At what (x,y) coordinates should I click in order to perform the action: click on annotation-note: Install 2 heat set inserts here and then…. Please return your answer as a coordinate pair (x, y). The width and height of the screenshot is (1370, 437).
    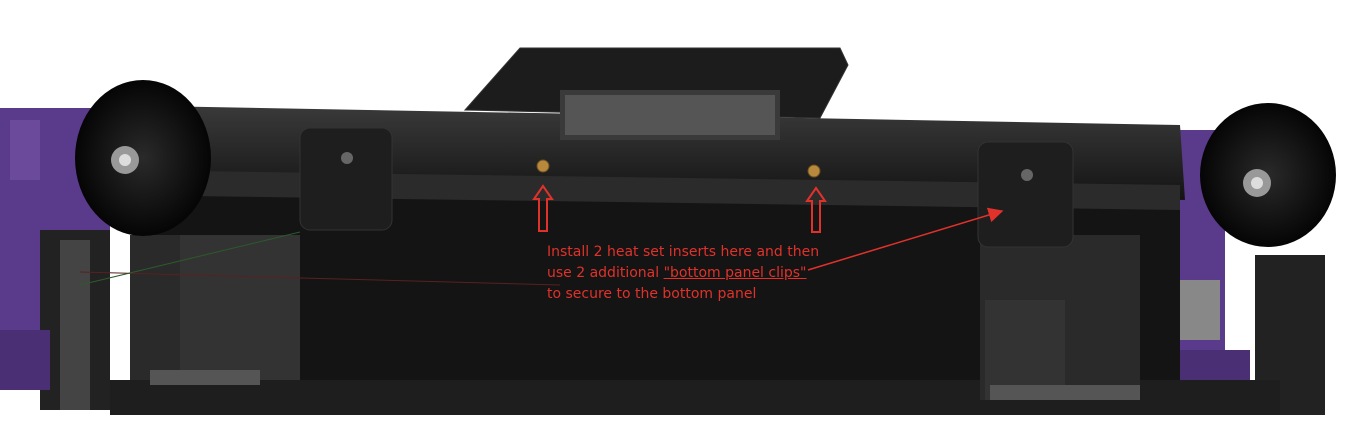
    Looking at the image, I should click on (683, 273).